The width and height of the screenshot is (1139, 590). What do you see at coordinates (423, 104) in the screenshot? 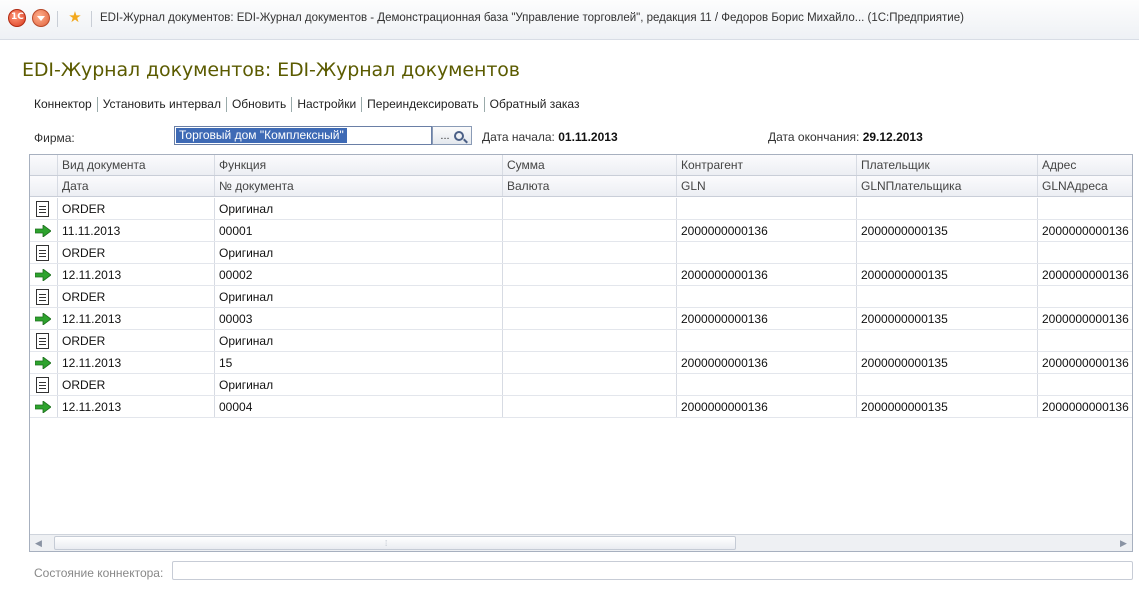
I see `reindex-button: Переиндексировать` at bounding box center [423, 104].